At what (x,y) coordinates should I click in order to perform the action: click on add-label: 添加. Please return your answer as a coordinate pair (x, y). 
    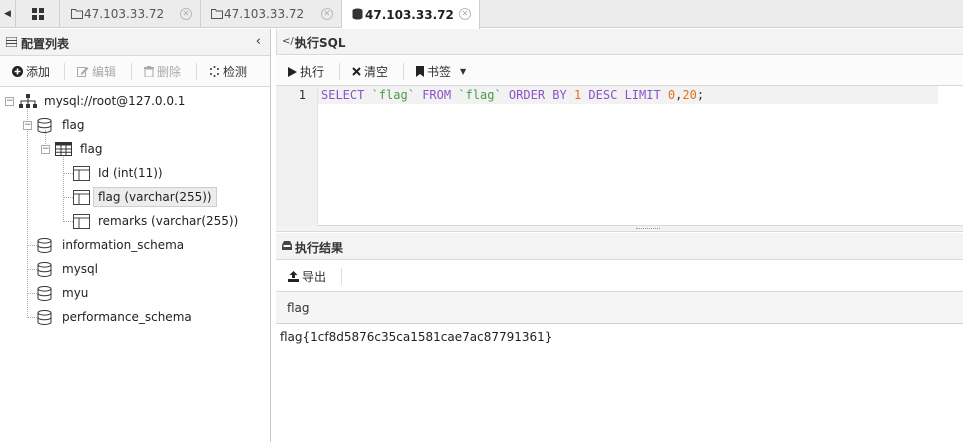
    Looking at the image, I should click on (38, 72).